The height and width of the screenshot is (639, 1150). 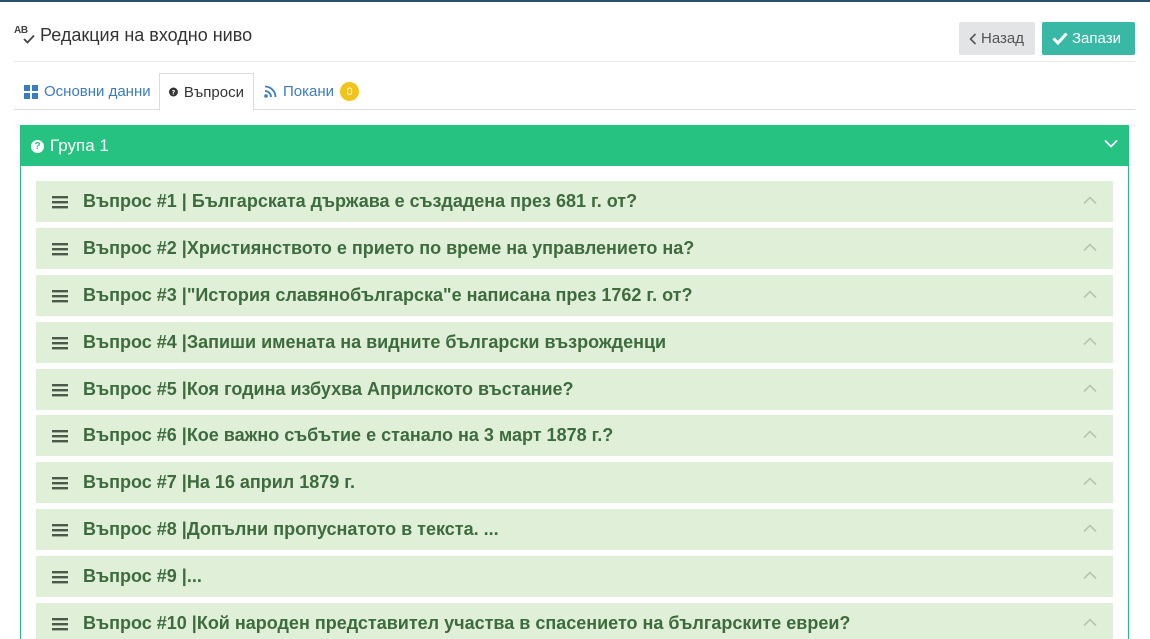 What do you see at coordinates (213, 92) in the screenshot?
I see `tab-questions-label: Въпроси` at bounding box center [213, 92].